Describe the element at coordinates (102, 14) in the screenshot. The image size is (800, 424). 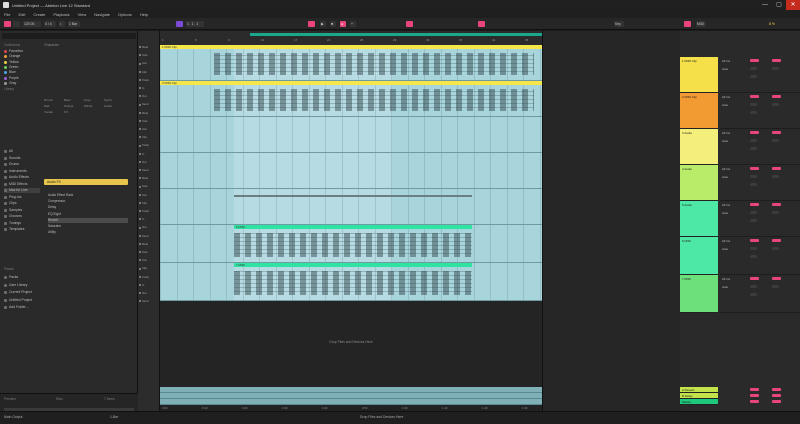
I see `menu-navigate: Navigate` at that location.